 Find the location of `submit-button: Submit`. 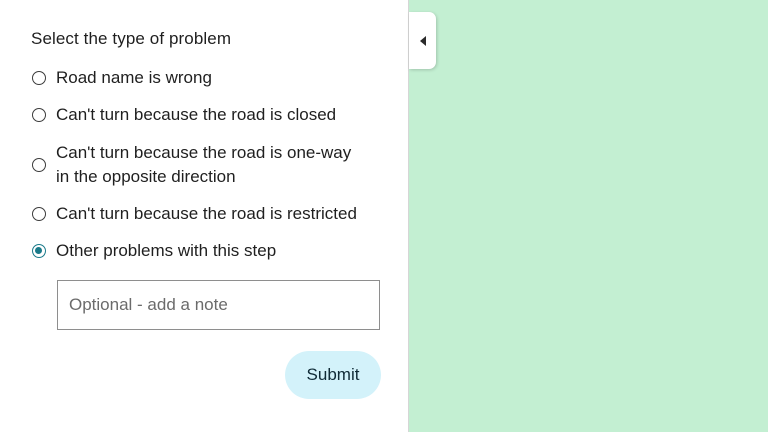

submit-button: Submit is located at coordinates (333, 375).